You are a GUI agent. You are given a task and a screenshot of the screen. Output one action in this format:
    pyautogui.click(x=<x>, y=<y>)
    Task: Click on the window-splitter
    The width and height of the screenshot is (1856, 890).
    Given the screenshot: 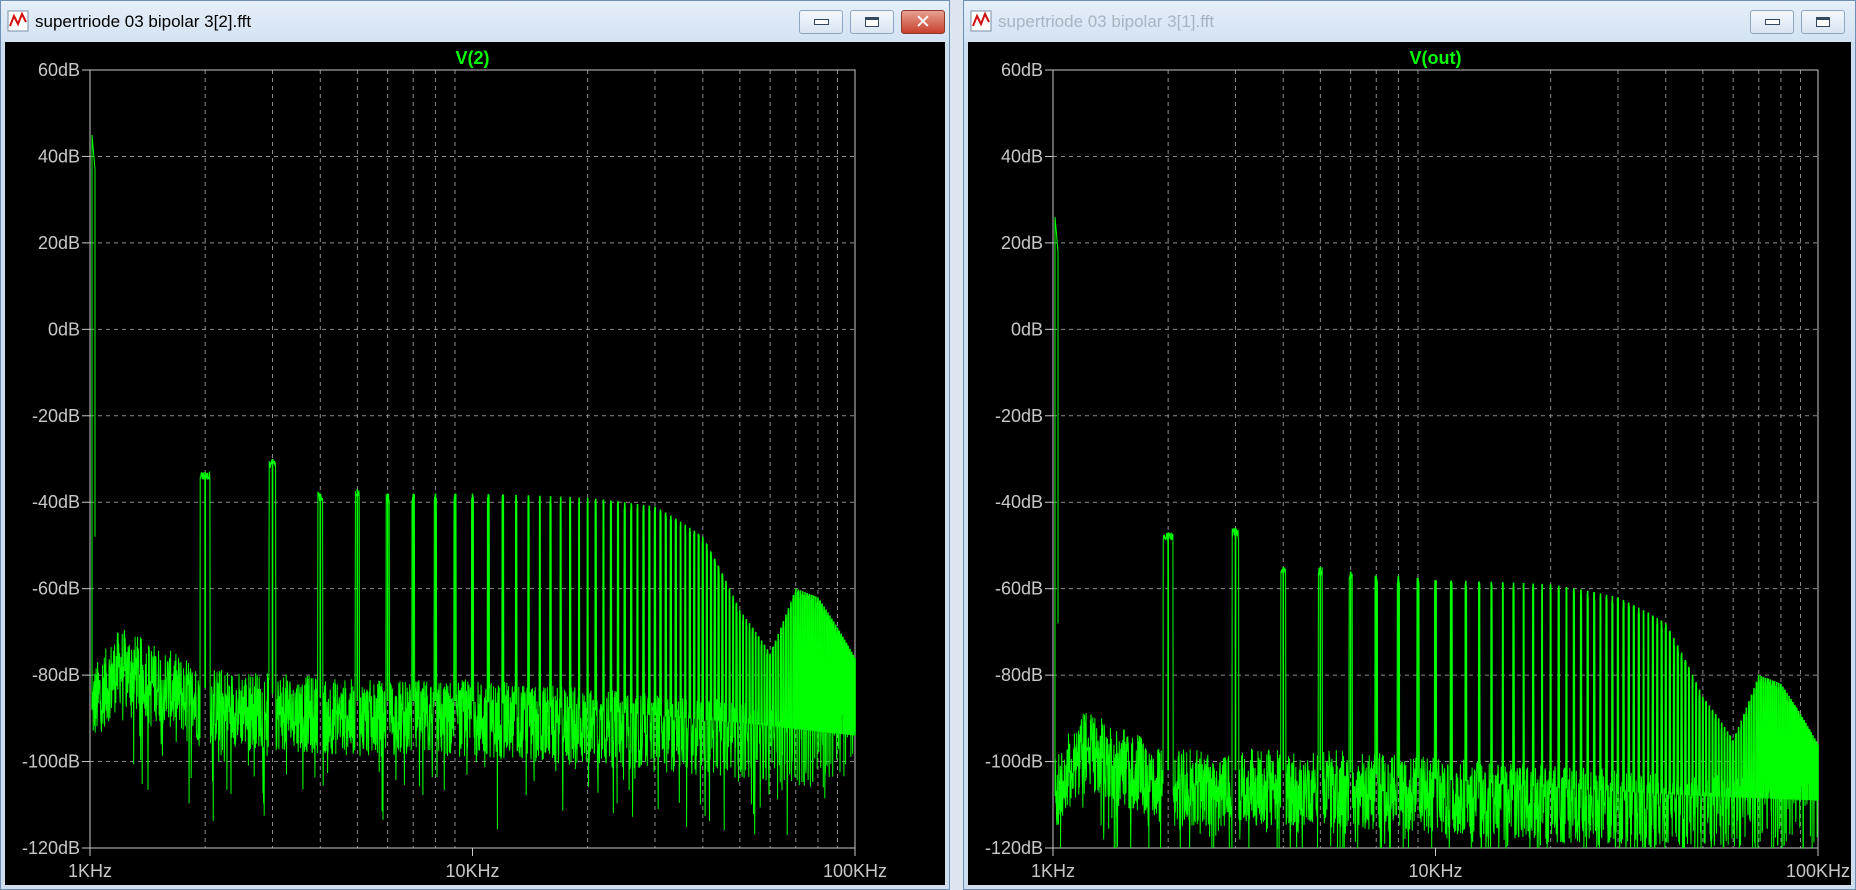 What is the action you would take?
    pyautogui.click(x=956, y=445)
    